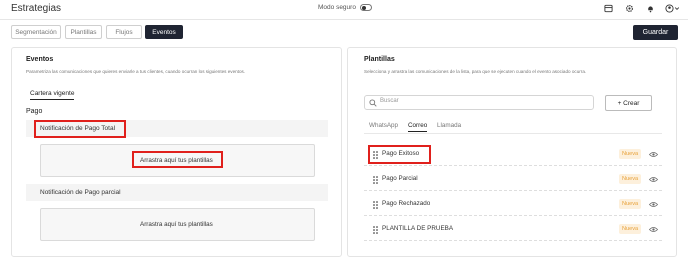 This screenshot has height=257, width=688. I want to click on tab-eventos: Eventos, so click(164, 32).